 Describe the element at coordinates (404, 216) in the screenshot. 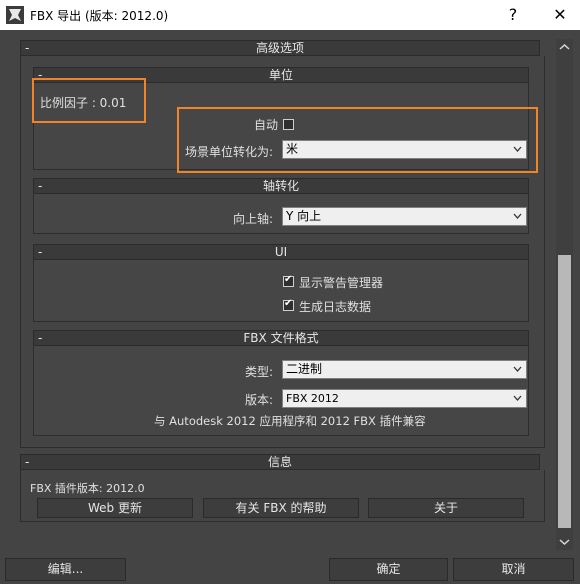

I see `up-axis-select: Y 向上` at that location.